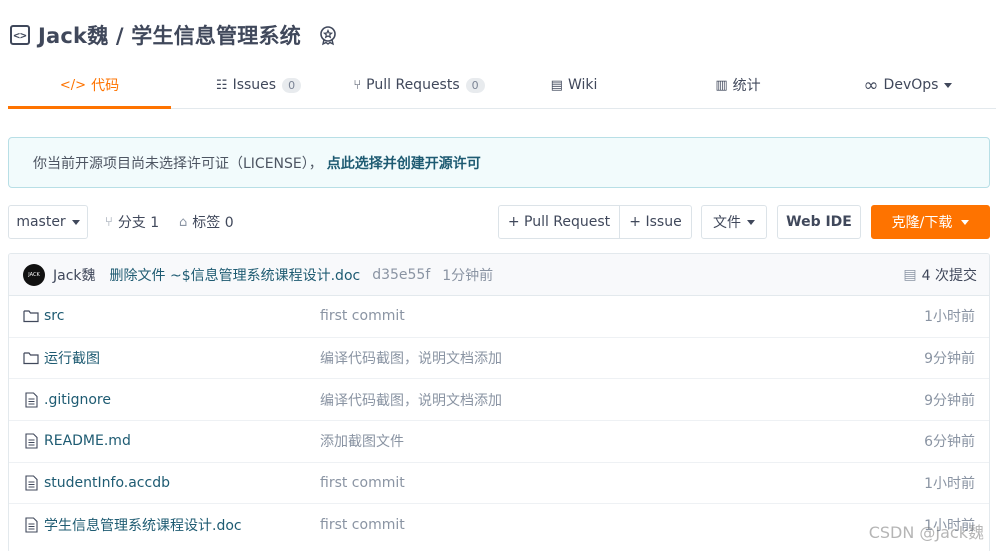 This screenshot has height=551, width=996. What do you see at coordinates (89, 85) in the screenshot?
I see `tab-code: </> 代码` at bounding box center [89, 85].